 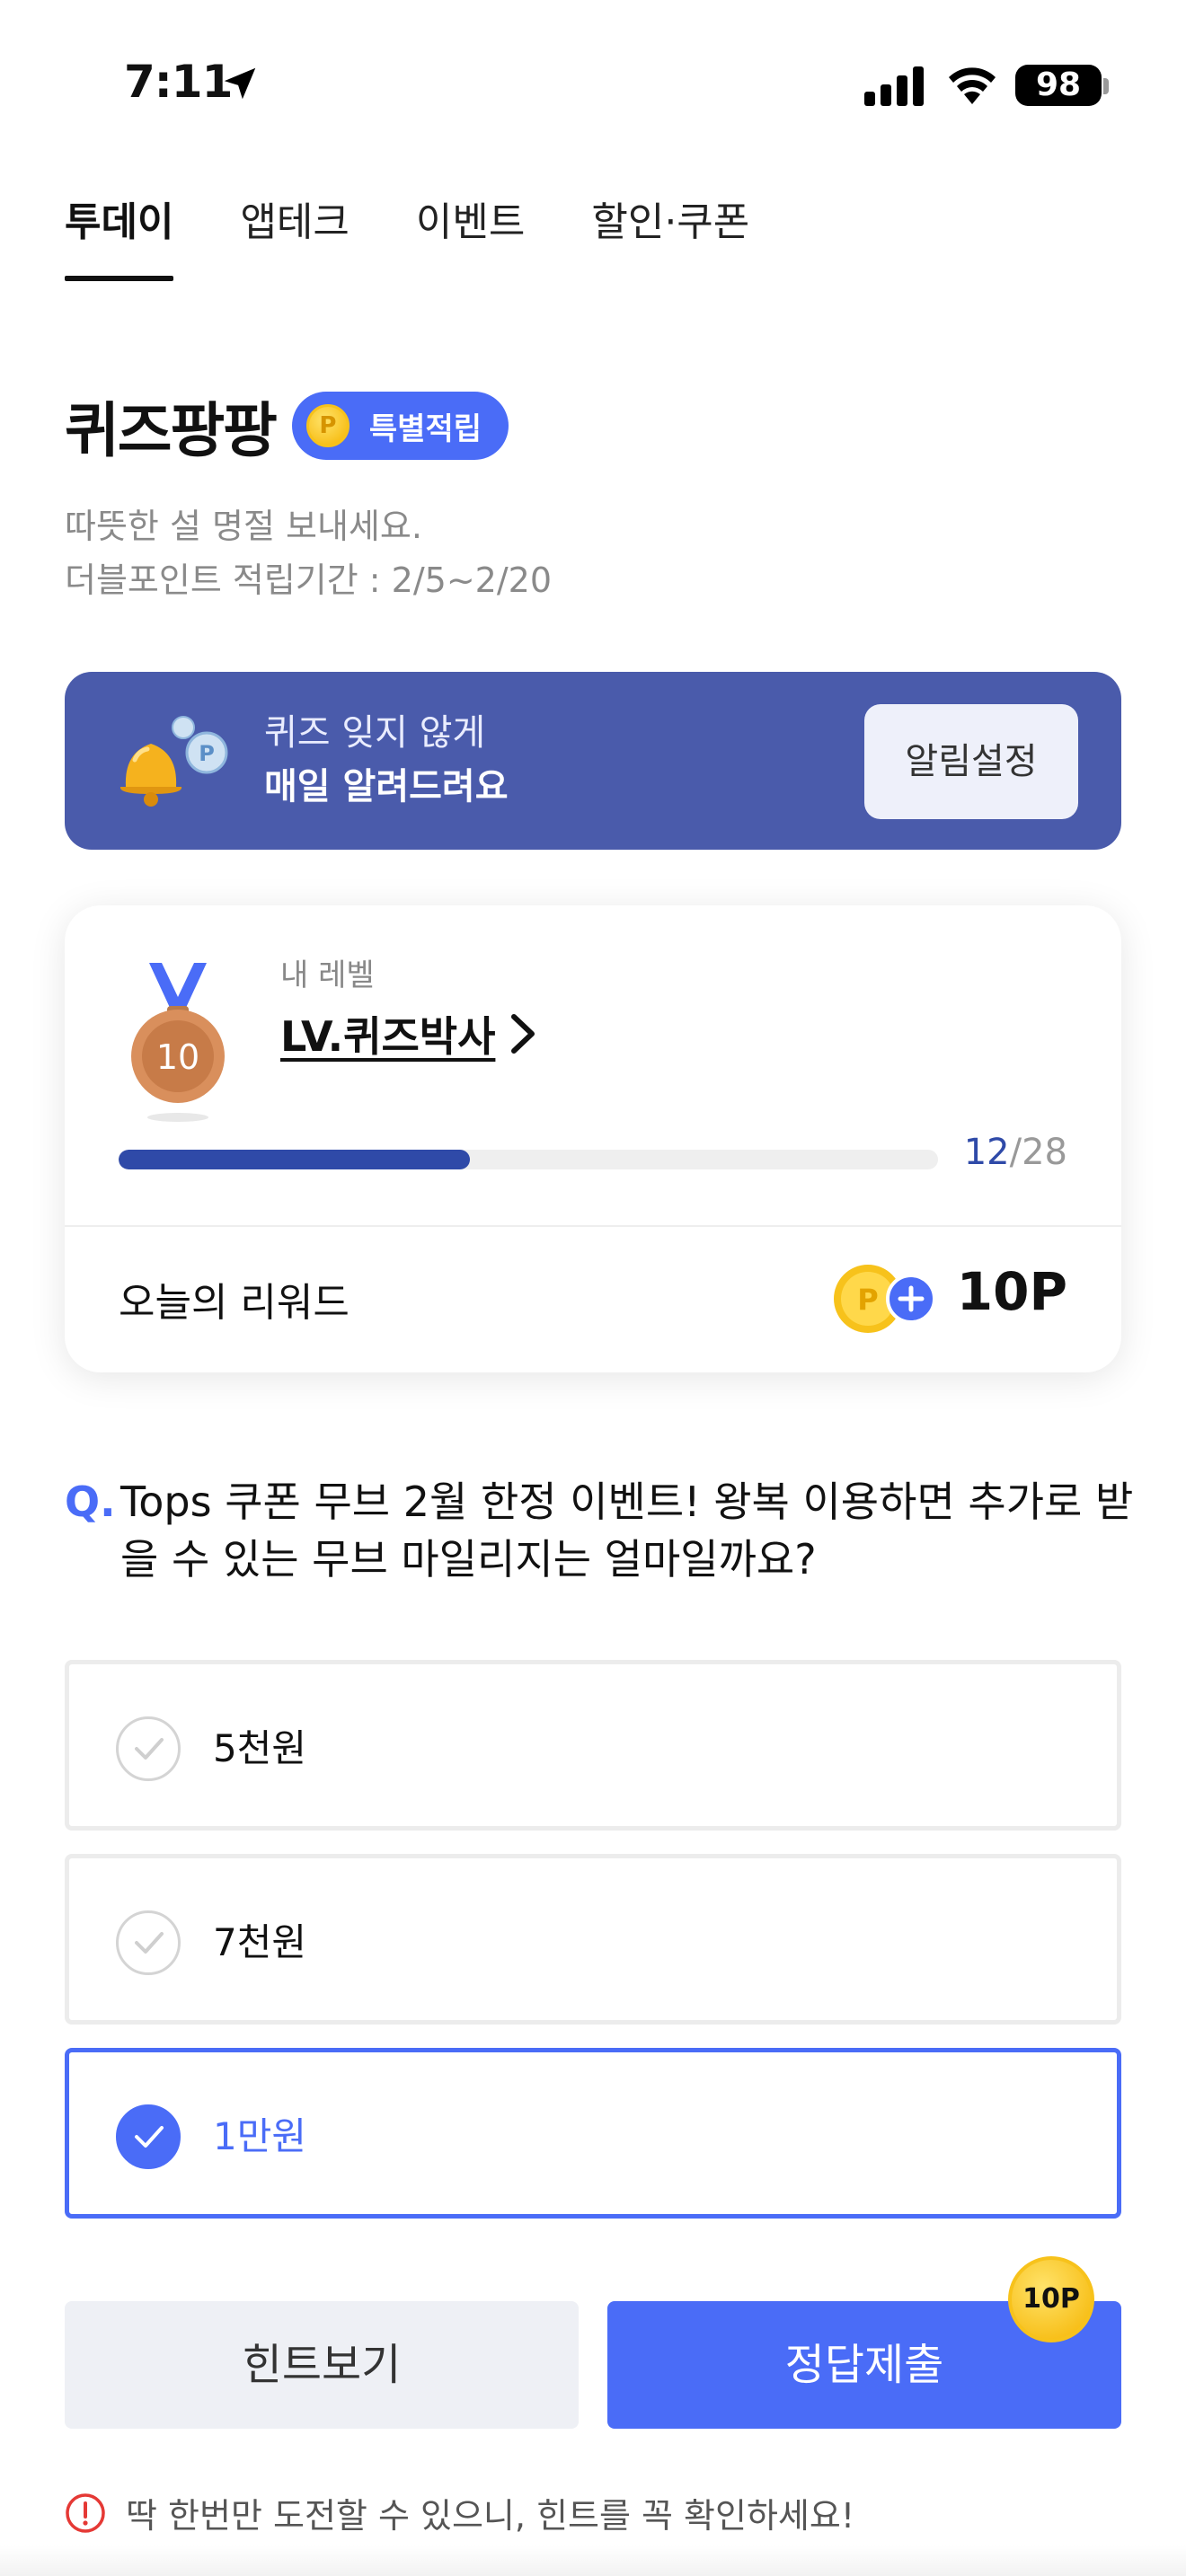 I want to click on wifi-icon, so click(x=972, y=85).